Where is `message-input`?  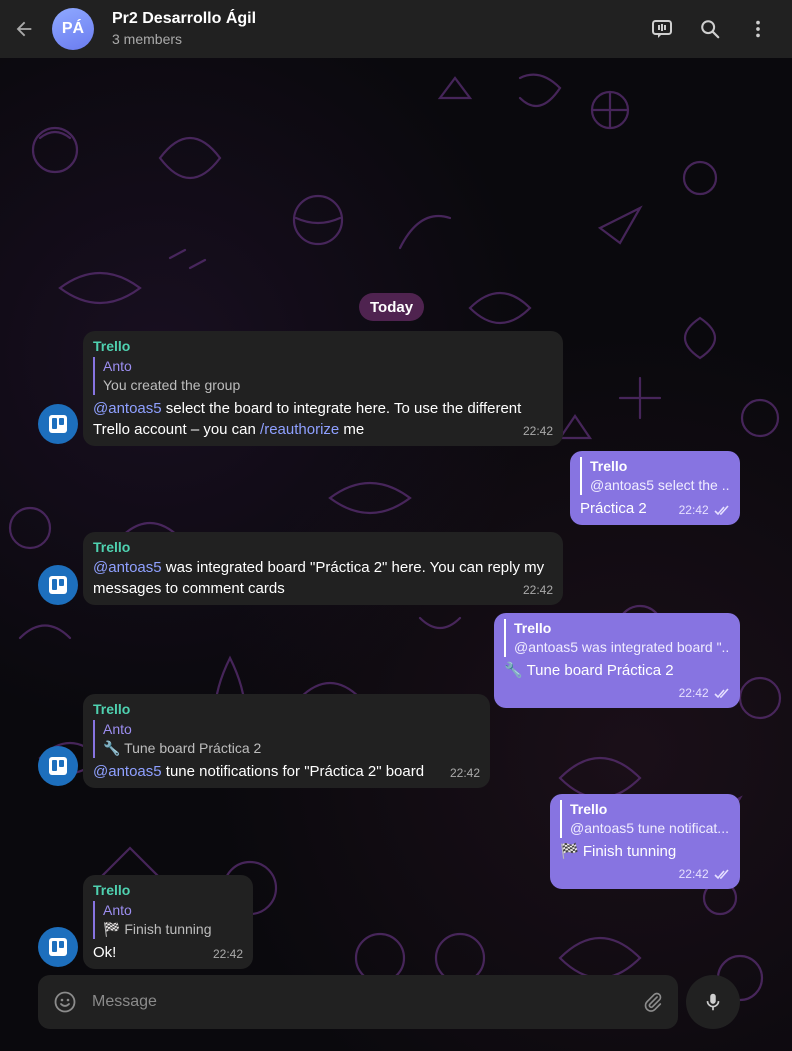
message-input is located at coordinates (360, 1002).